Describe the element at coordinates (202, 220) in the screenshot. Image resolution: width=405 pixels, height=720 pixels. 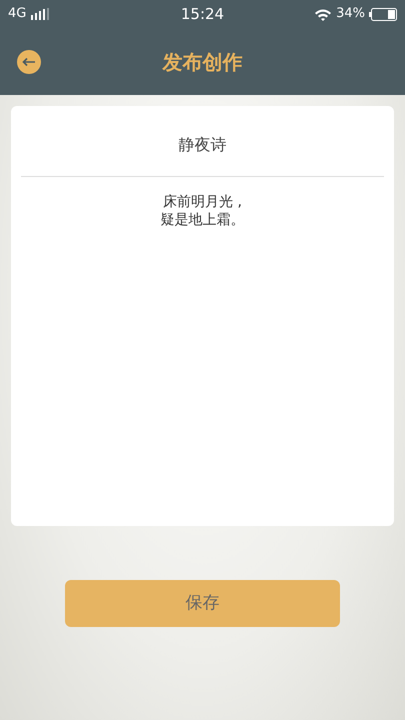
I see `poem-line: 疑是地上霜。` at that location.